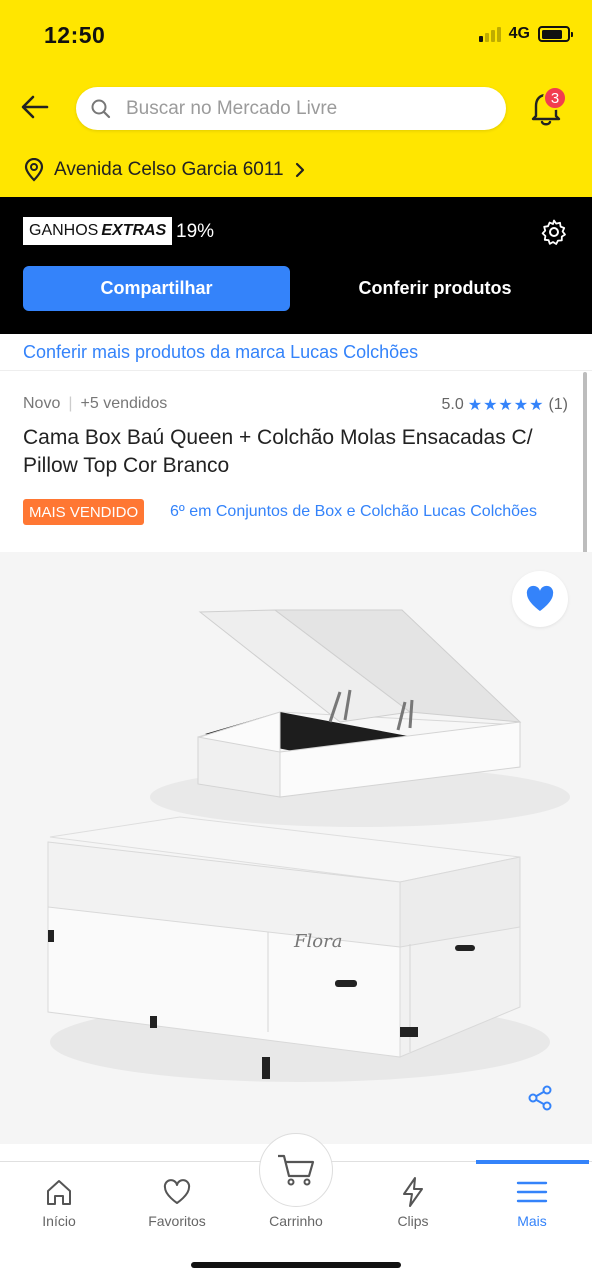 The height and width of the screenshot is (1280, 592). What do you see at coordinates (35, 107) in the screenshot?
I see `back-arrow-icon` at bounding box center [35, 107].